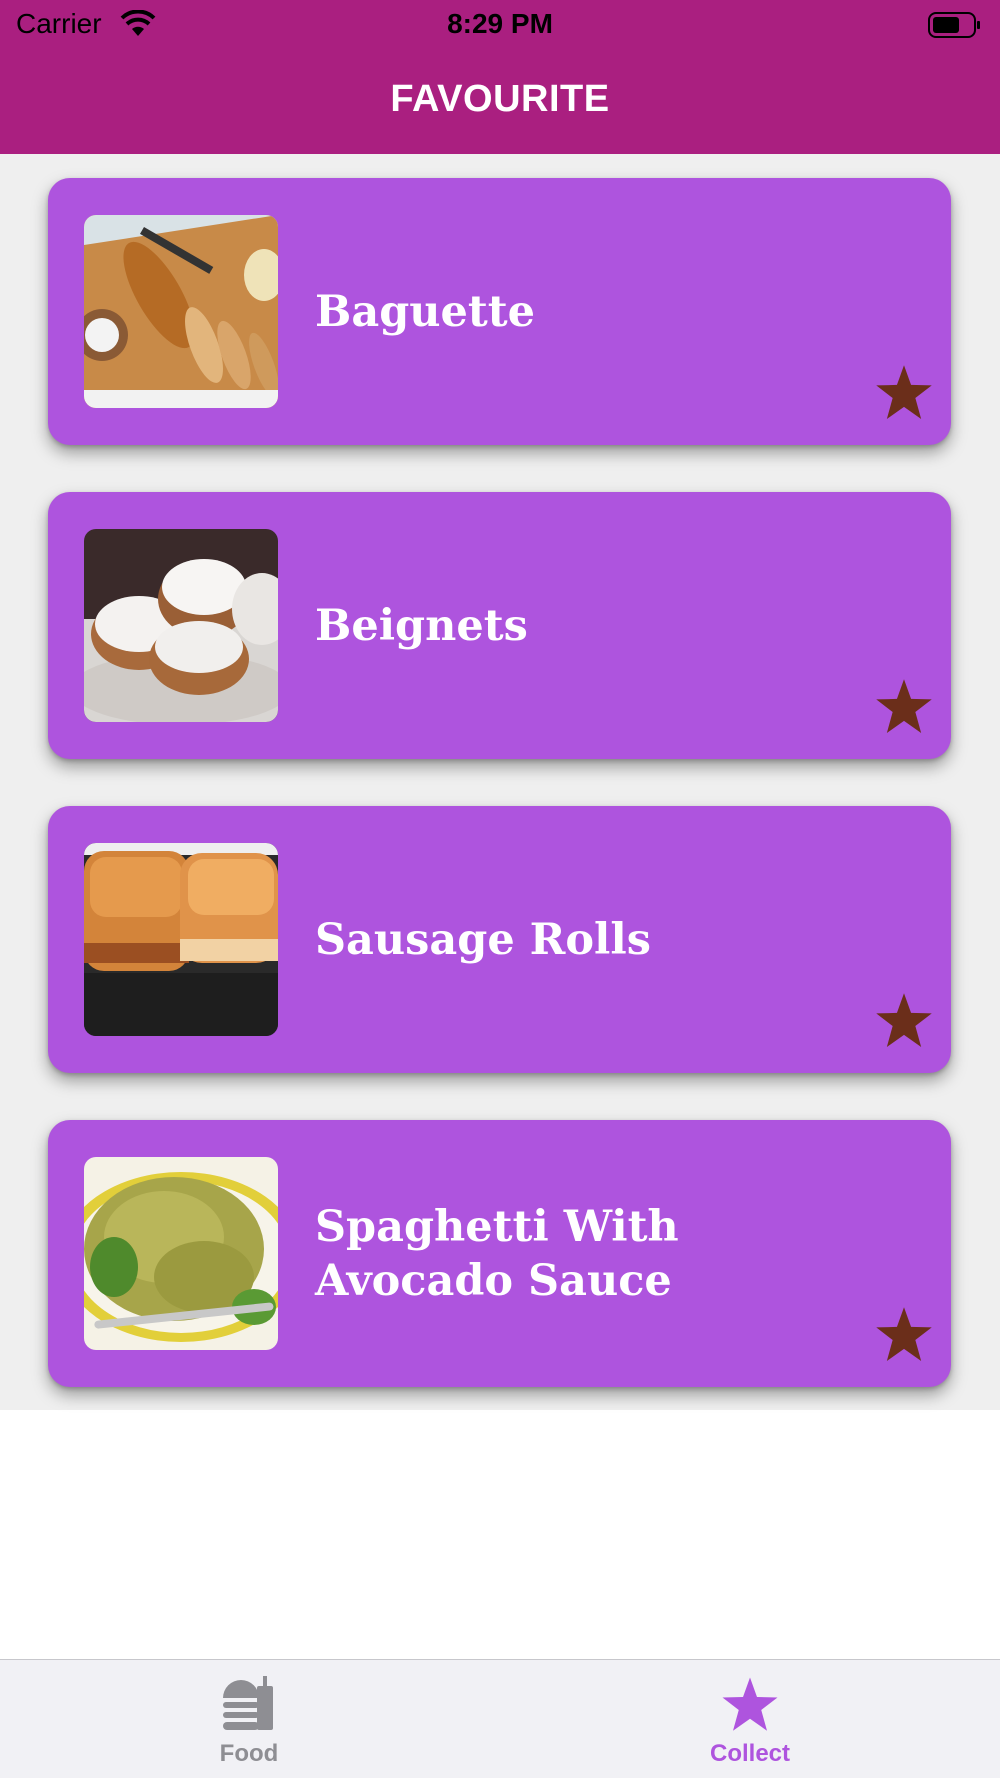 This screenshot has height=1778, width=1000. What do you see at coordinates (425, 311) in the screenshot?
I see `favourite-name: Baguette` at bounding box center [425, 311].